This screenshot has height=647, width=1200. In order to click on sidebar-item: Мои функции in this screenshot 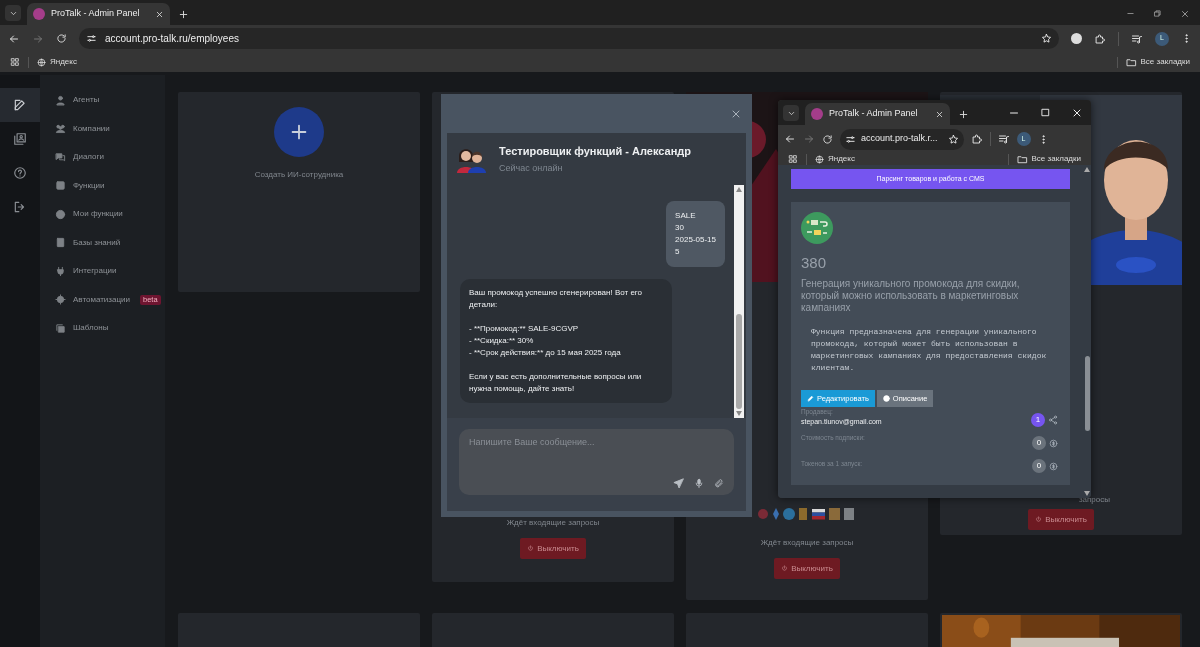, I will do `click(102, 214)`.